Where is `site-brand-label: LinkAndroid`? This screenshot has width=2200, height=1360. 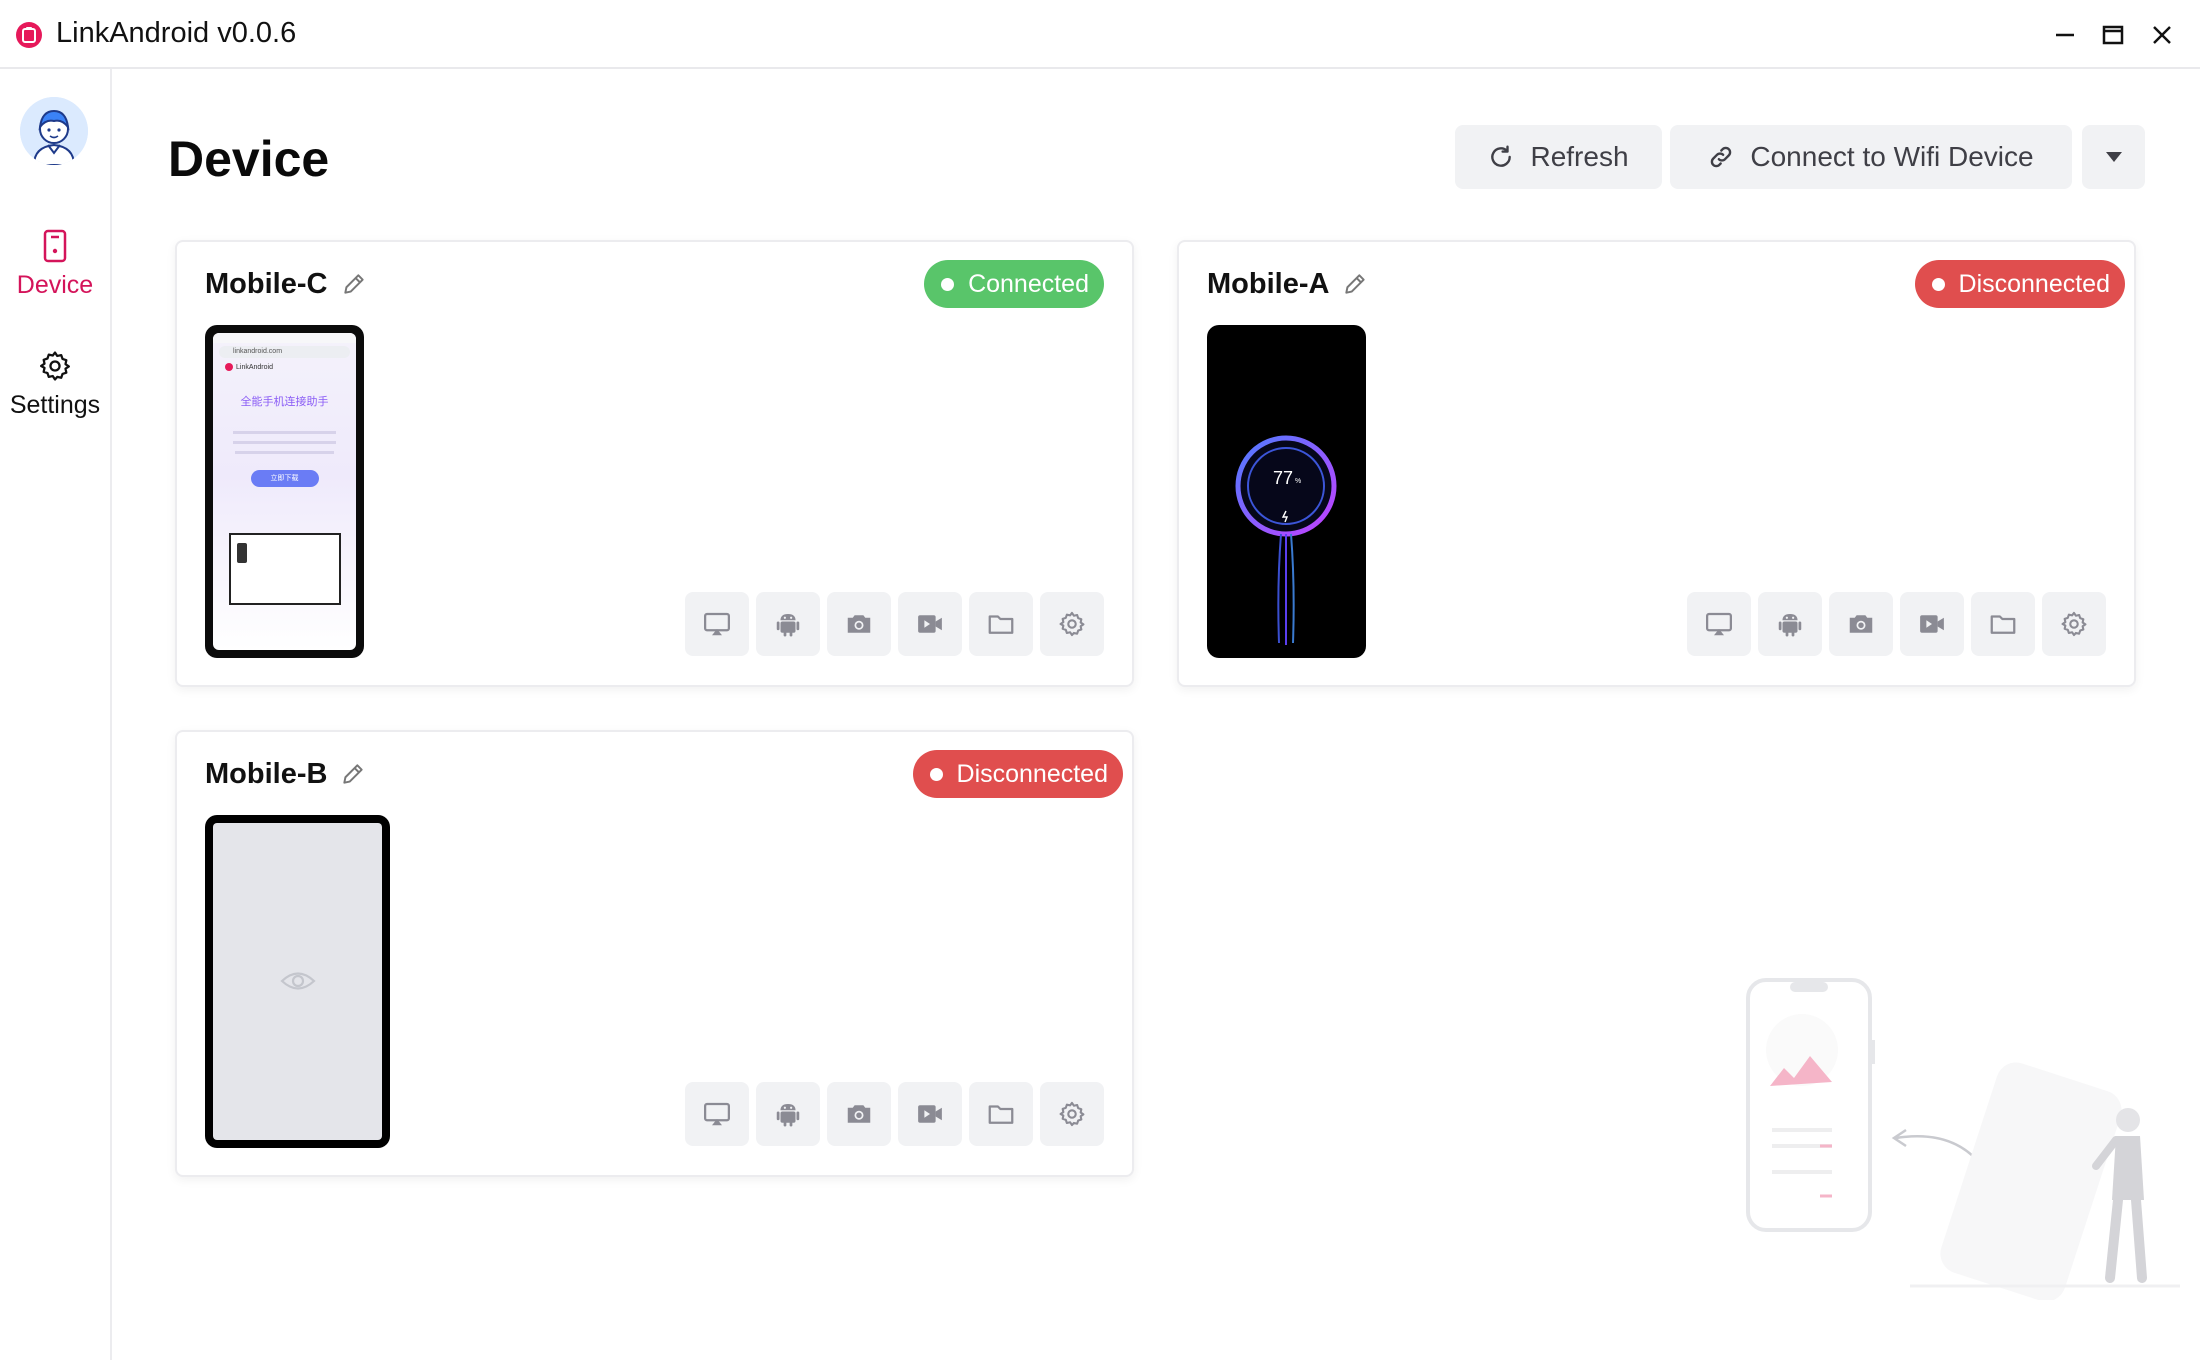
site-brand-label: LinkAndroid is located at coordinates (254, 367).